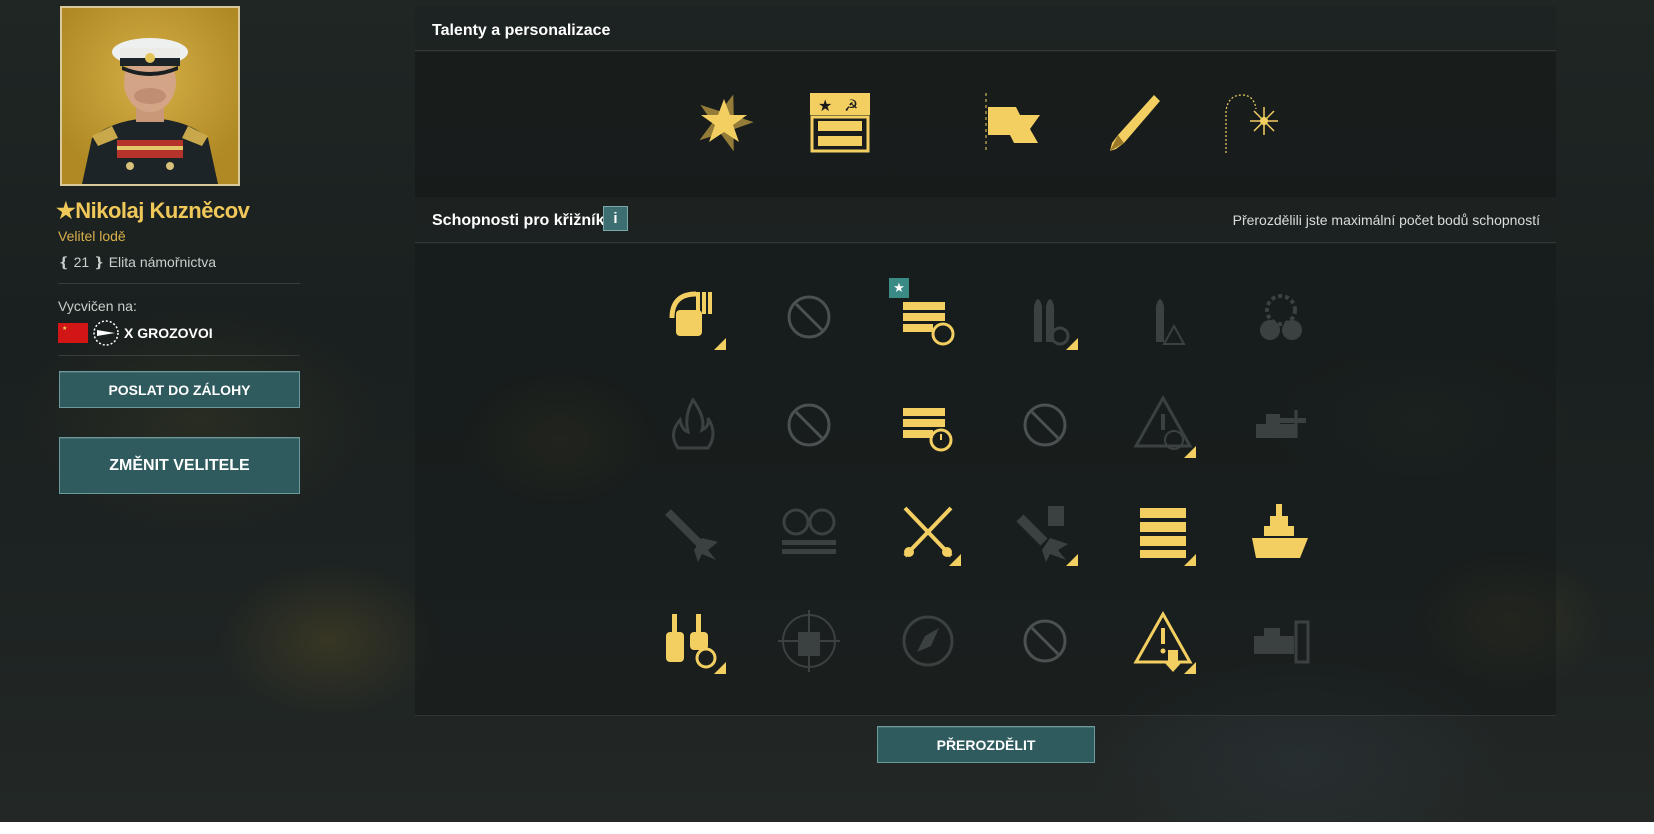 The height and width of the screenshot is (834, 1654). Describe the element at coordinates (1281, 533) in the screenshot. I see `battleship-icon` at that location.